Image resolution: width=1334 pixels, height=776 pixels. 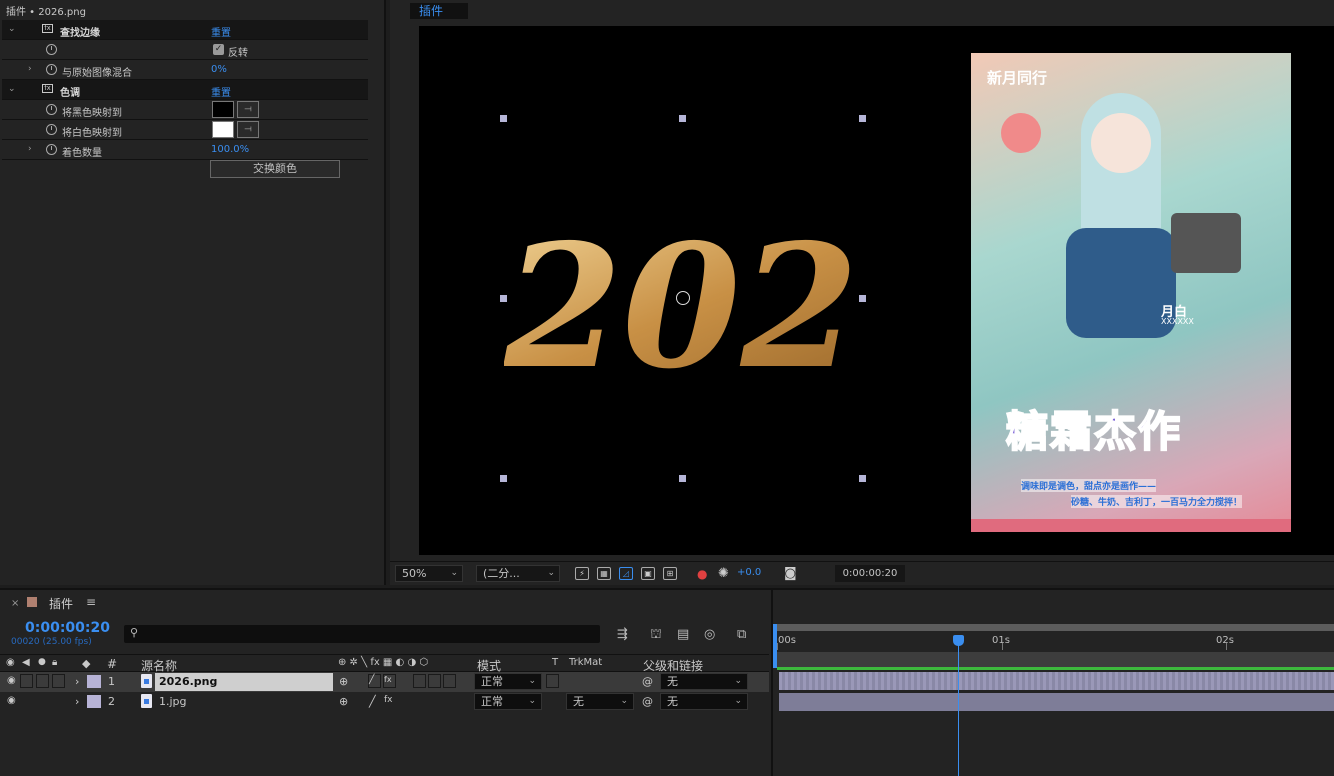 What do you see at coordinates (1001, 640) in the screenshot?
I see `ruler-label: 01s` at bounding box center [1001, 640].